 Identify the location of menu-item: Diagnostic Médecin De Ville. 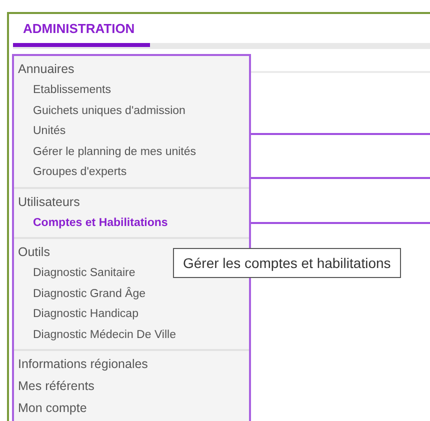
(131, 334).